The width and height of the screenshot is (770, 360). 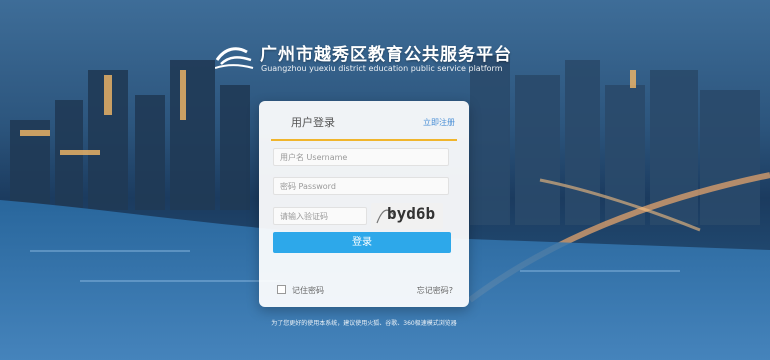 I want to click on register-link: 立即注册, so click(x=439, y=122).